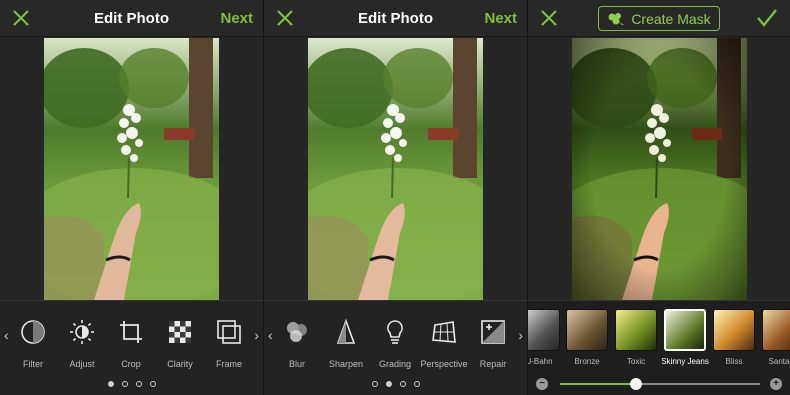  I want to click on tool-crop: Crop, so click(131, 344).